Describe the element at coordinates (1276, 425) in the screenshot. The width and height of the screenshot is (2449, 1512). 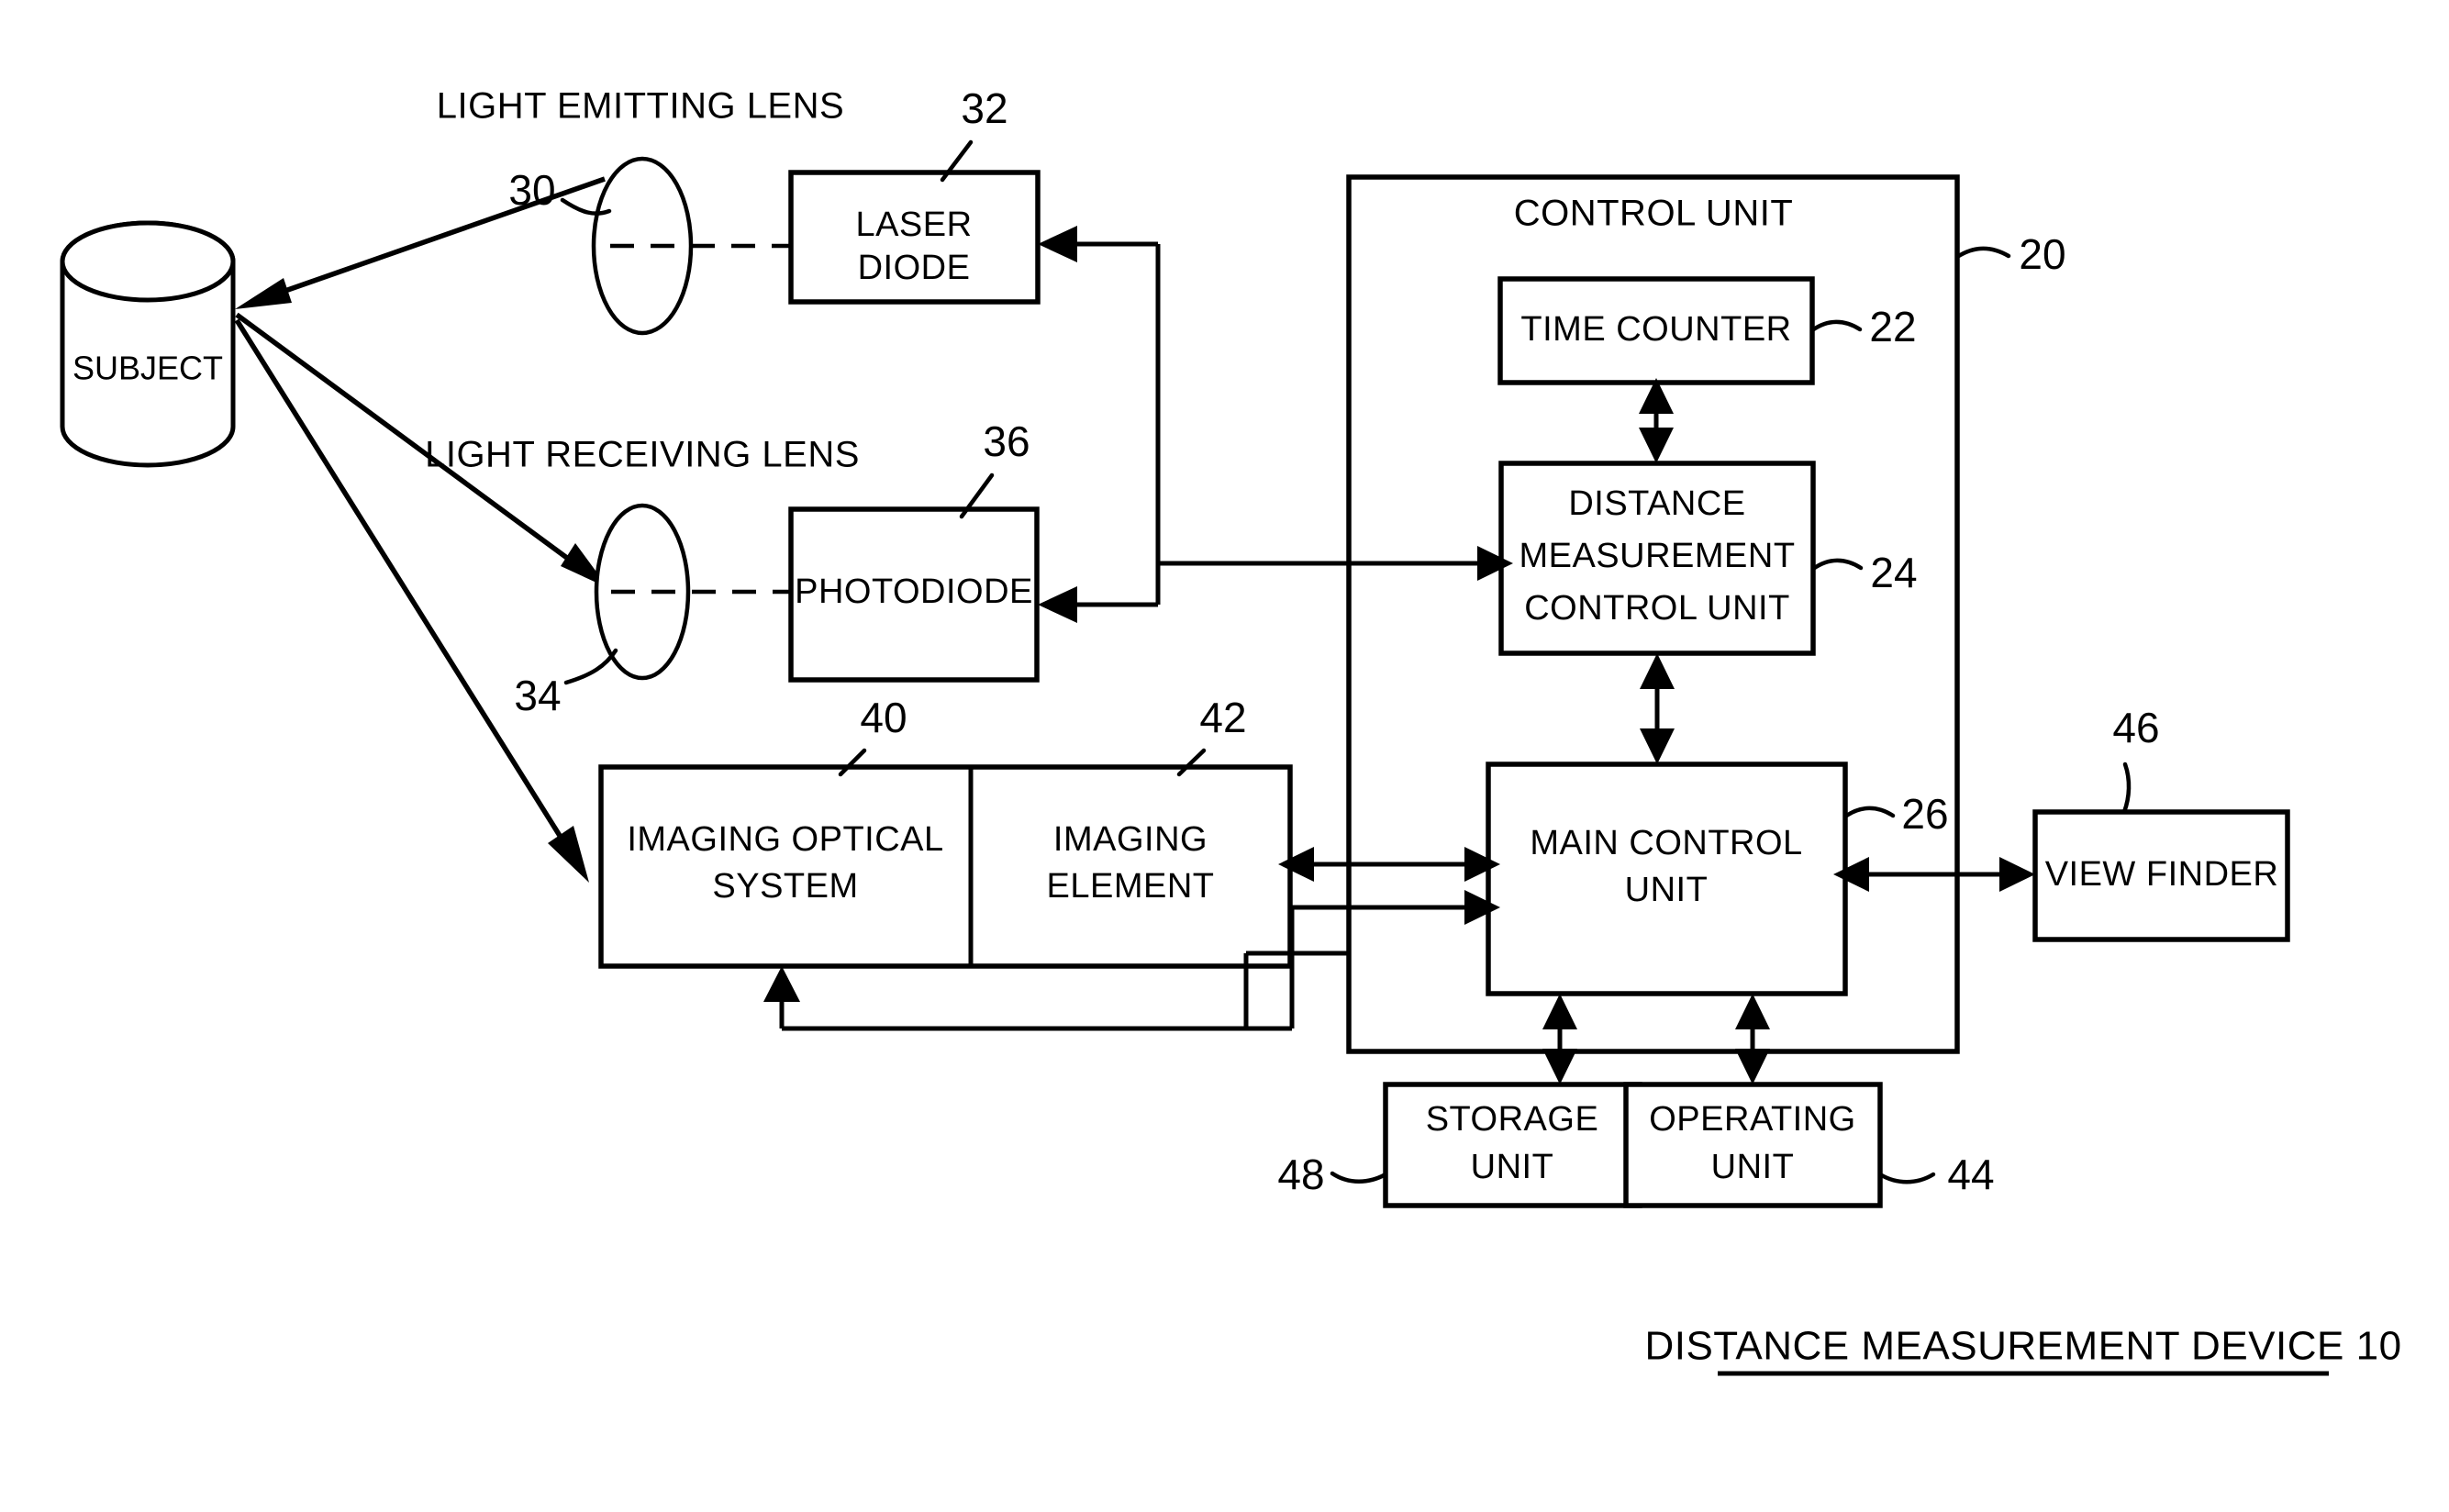
I see `connector-dmcu-to-photodiode-and-laser` at that location.